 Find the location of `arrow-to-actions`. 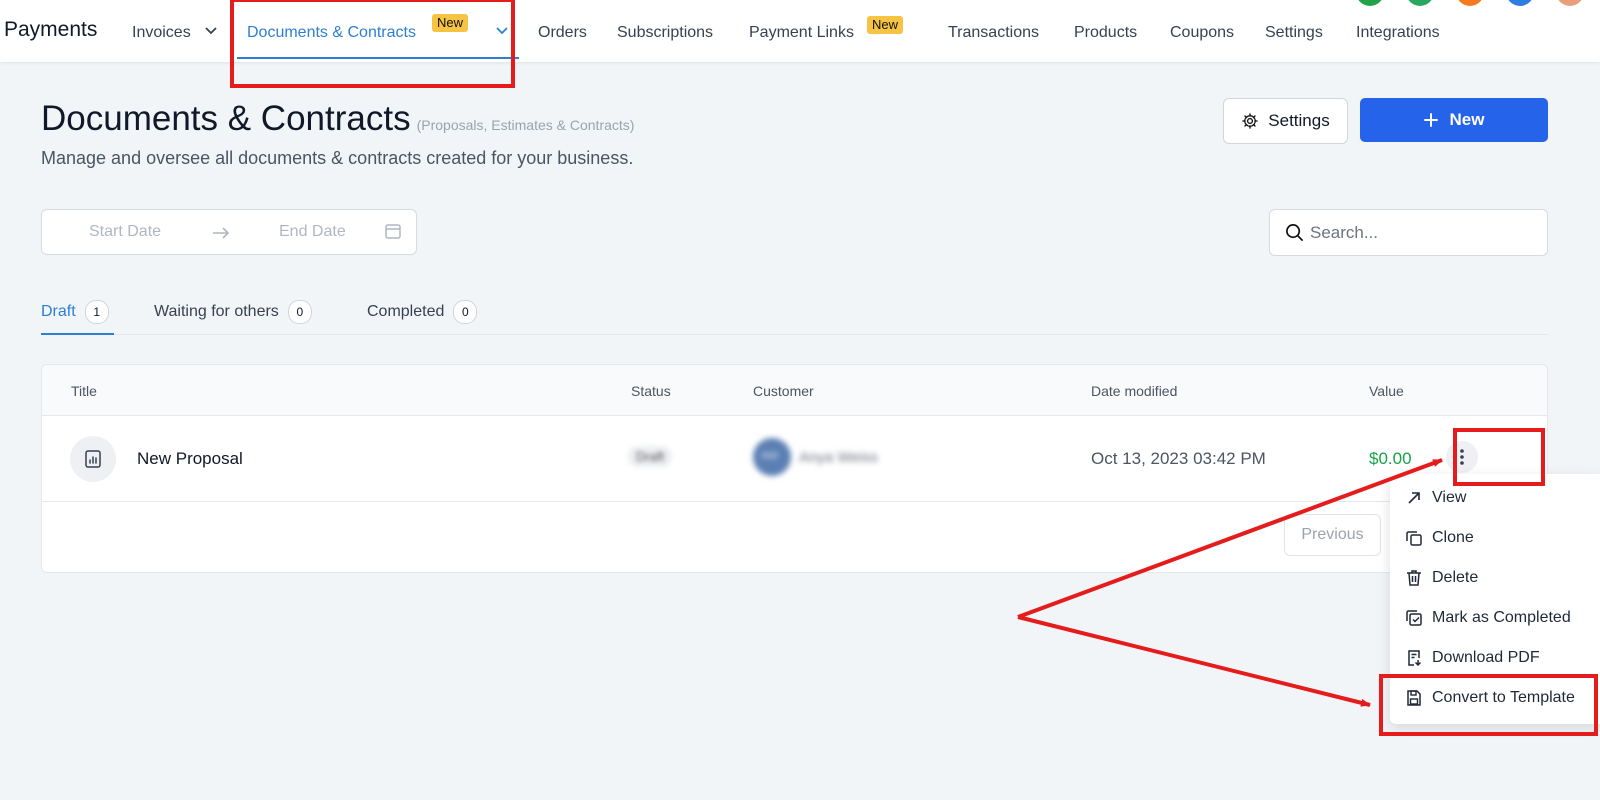

arrow-to-actions is located at coordinates (1230, 538).